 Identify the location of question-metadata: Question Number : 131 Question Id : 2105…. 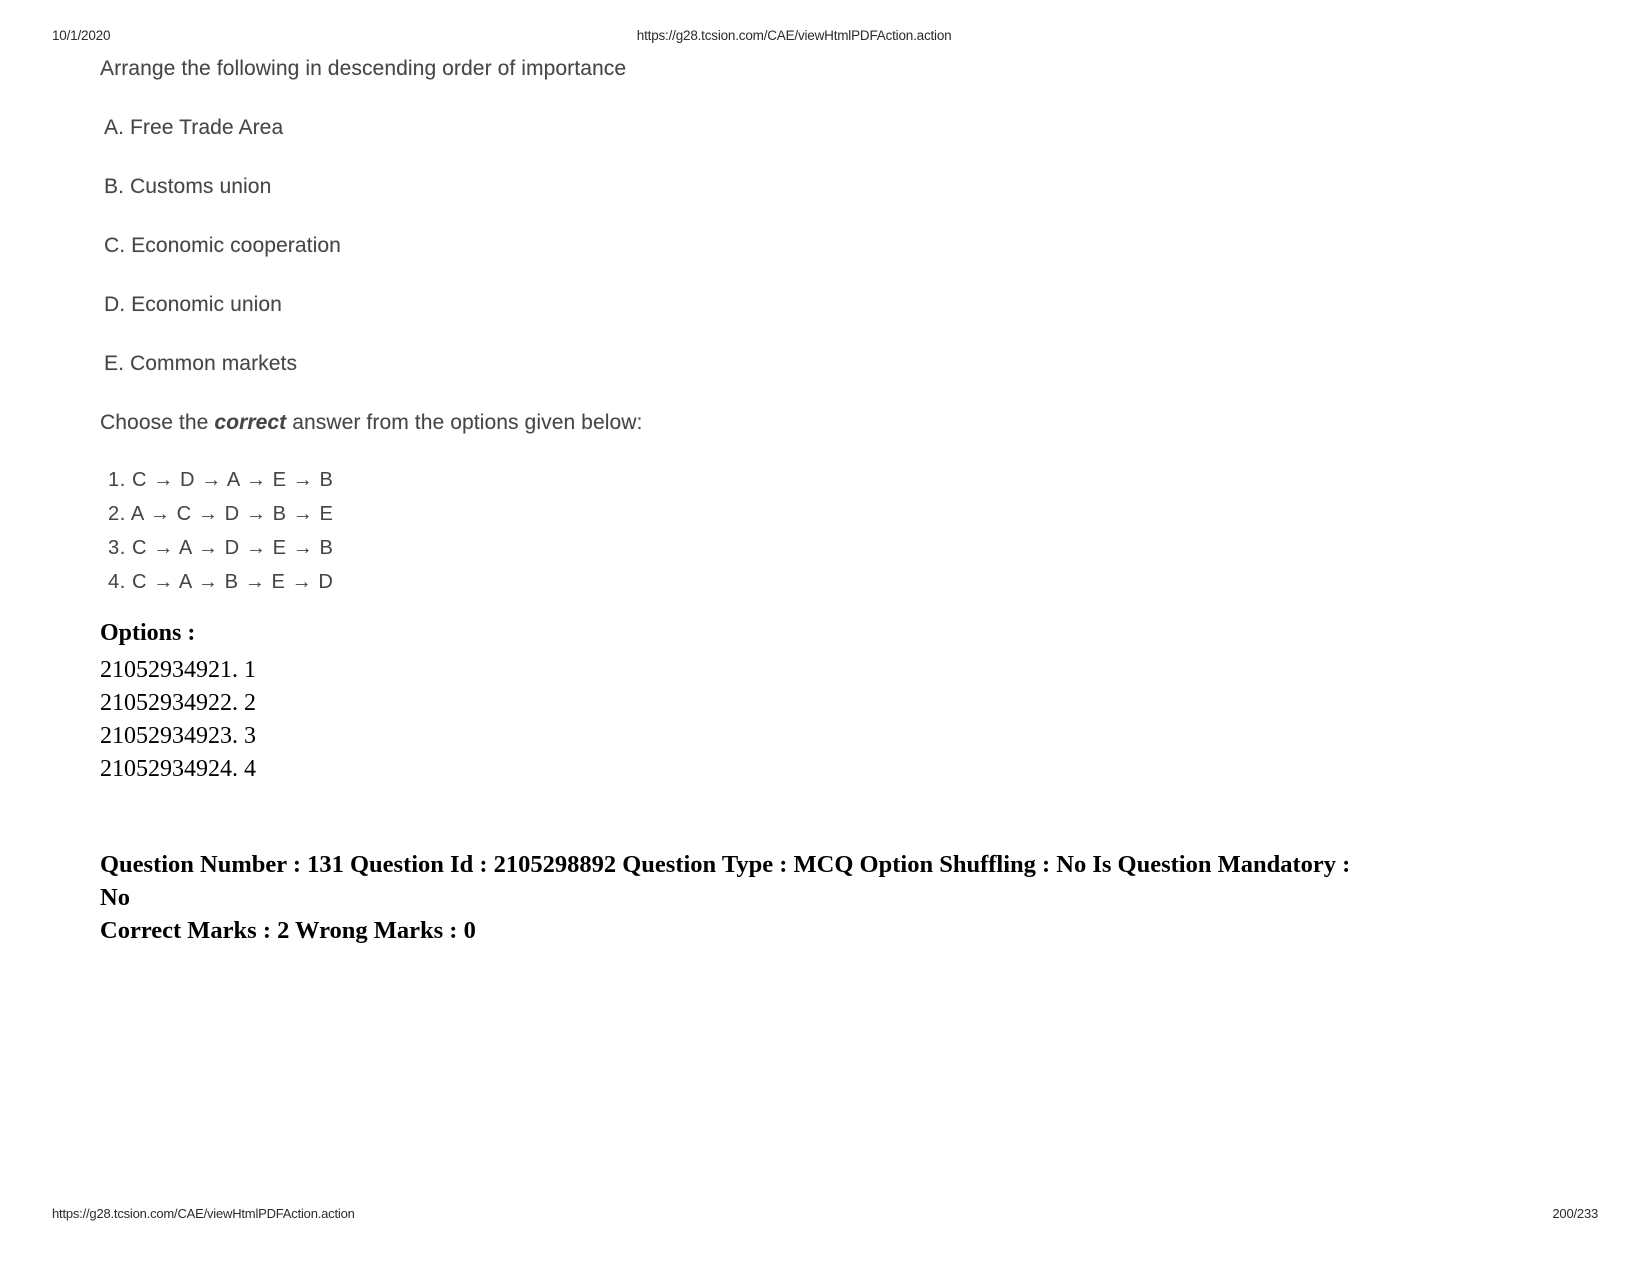
(740, 897).